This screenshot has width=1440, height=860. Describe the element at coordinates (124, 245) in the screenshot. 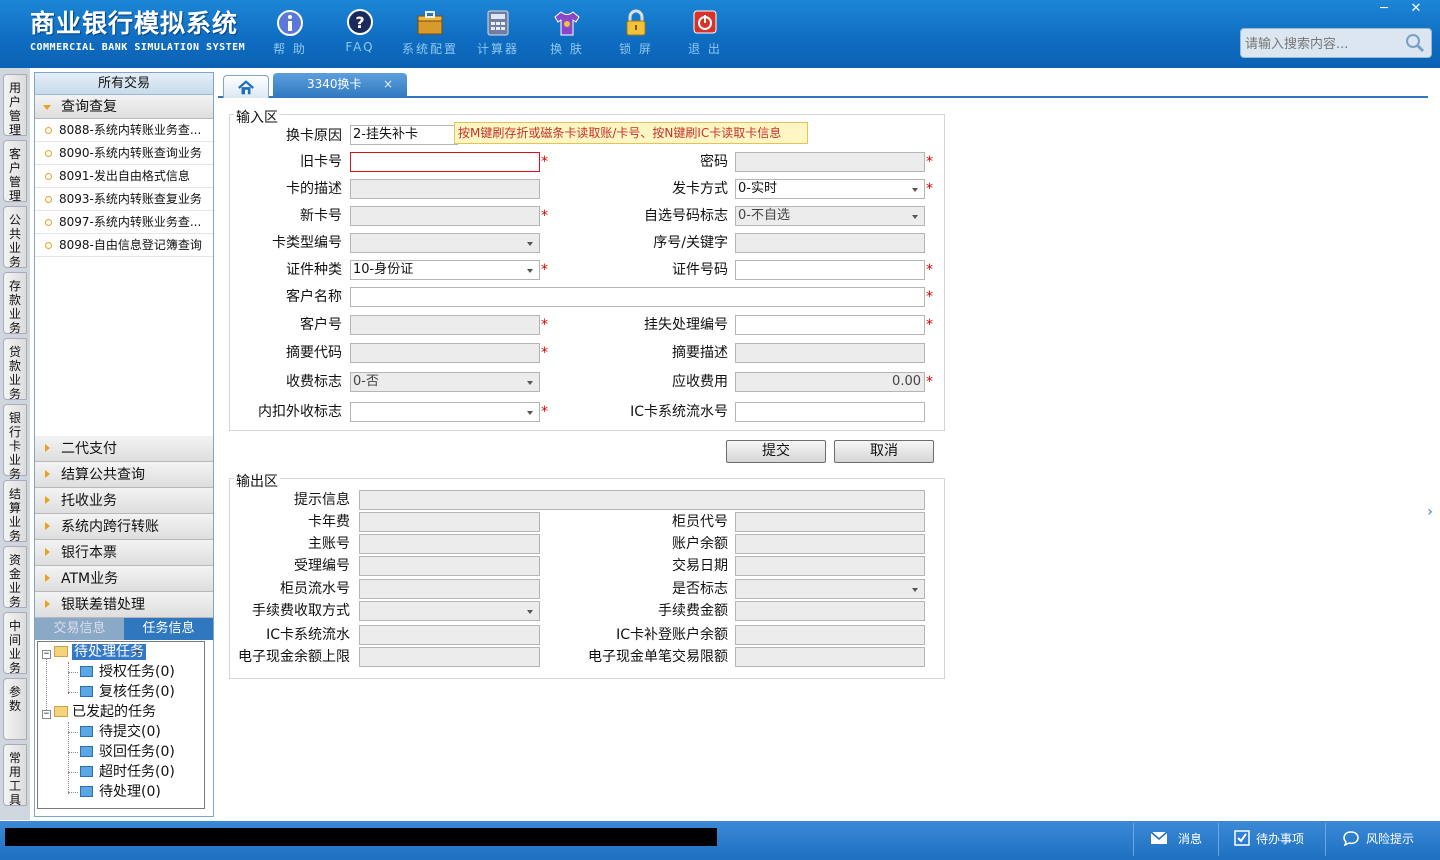

I see `nav-item-8098: 8098-自由信息登记簿查询` at that location.